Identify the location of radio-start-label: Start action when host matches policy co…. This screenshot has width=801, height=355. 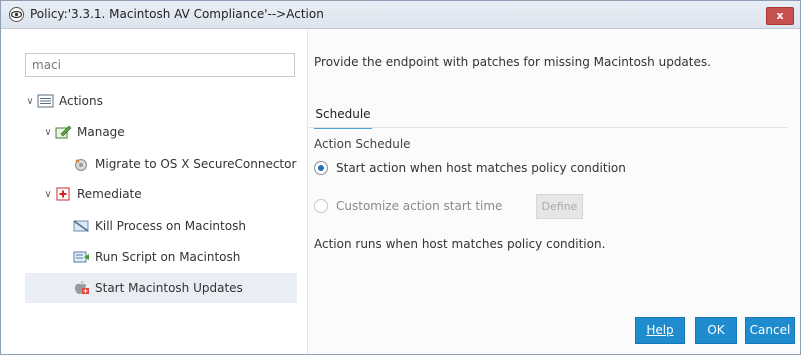
(481, 168).